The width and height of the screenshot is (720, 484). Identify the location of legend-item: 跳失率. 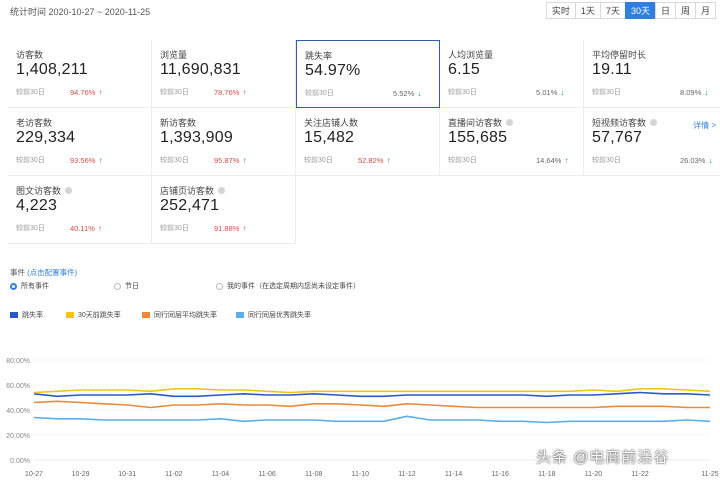
(26, 315).